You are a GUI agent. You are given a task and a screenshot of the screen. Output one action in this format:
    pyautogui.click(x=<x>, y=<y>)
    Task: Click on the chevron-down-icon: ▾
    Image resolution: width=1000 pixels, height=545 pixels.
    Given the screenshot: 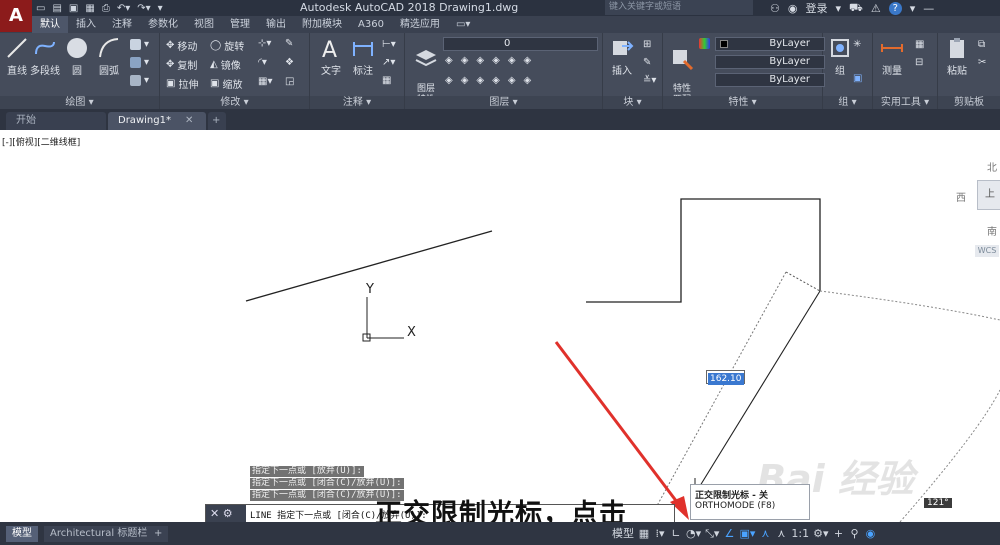 What is the action you would take?
    pyautogui.click(x=838, y=8)
    